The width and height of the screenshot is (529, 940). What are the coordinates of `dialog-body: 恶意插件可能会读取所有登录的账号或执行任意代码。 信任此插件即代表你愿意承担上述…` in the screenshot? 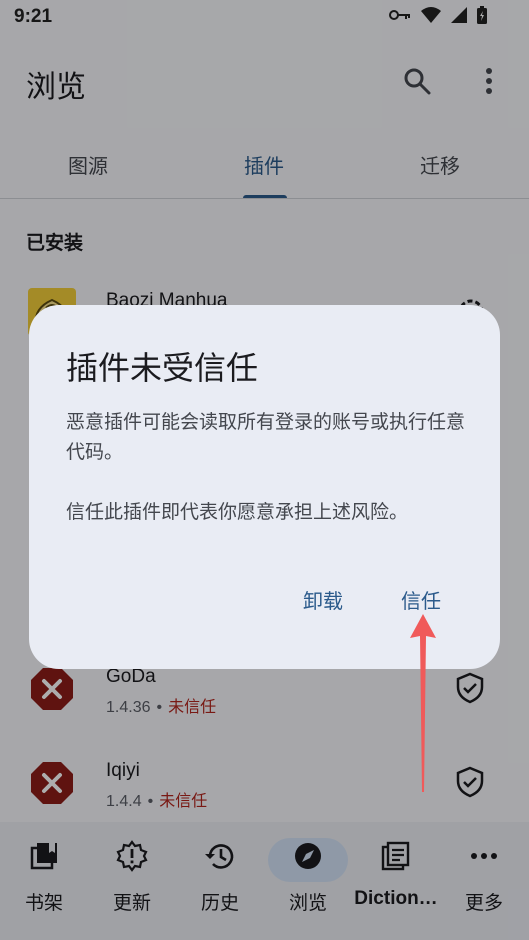 It's located at (268, 482).